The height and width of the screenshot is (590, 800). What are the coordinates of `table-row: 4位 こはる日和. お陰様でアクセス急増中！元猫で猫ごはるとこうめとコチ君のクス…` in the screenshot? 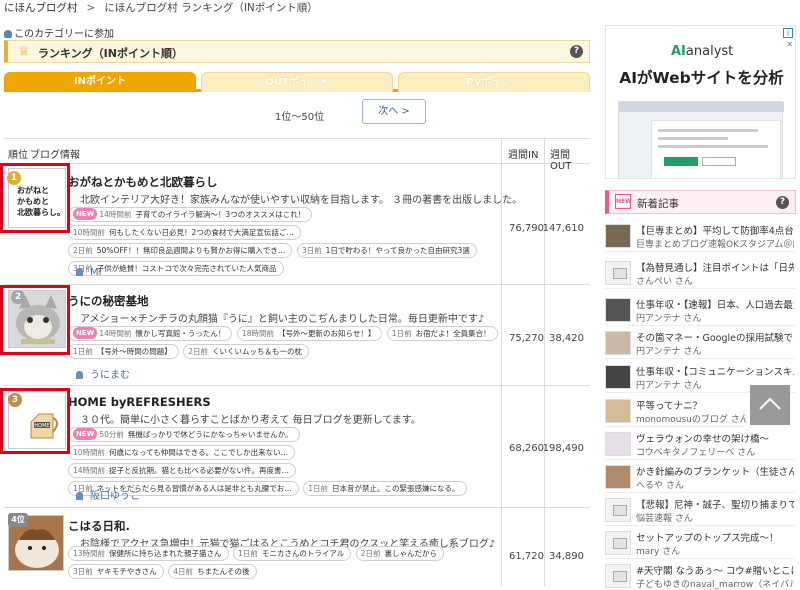 It's located at (297, 549).